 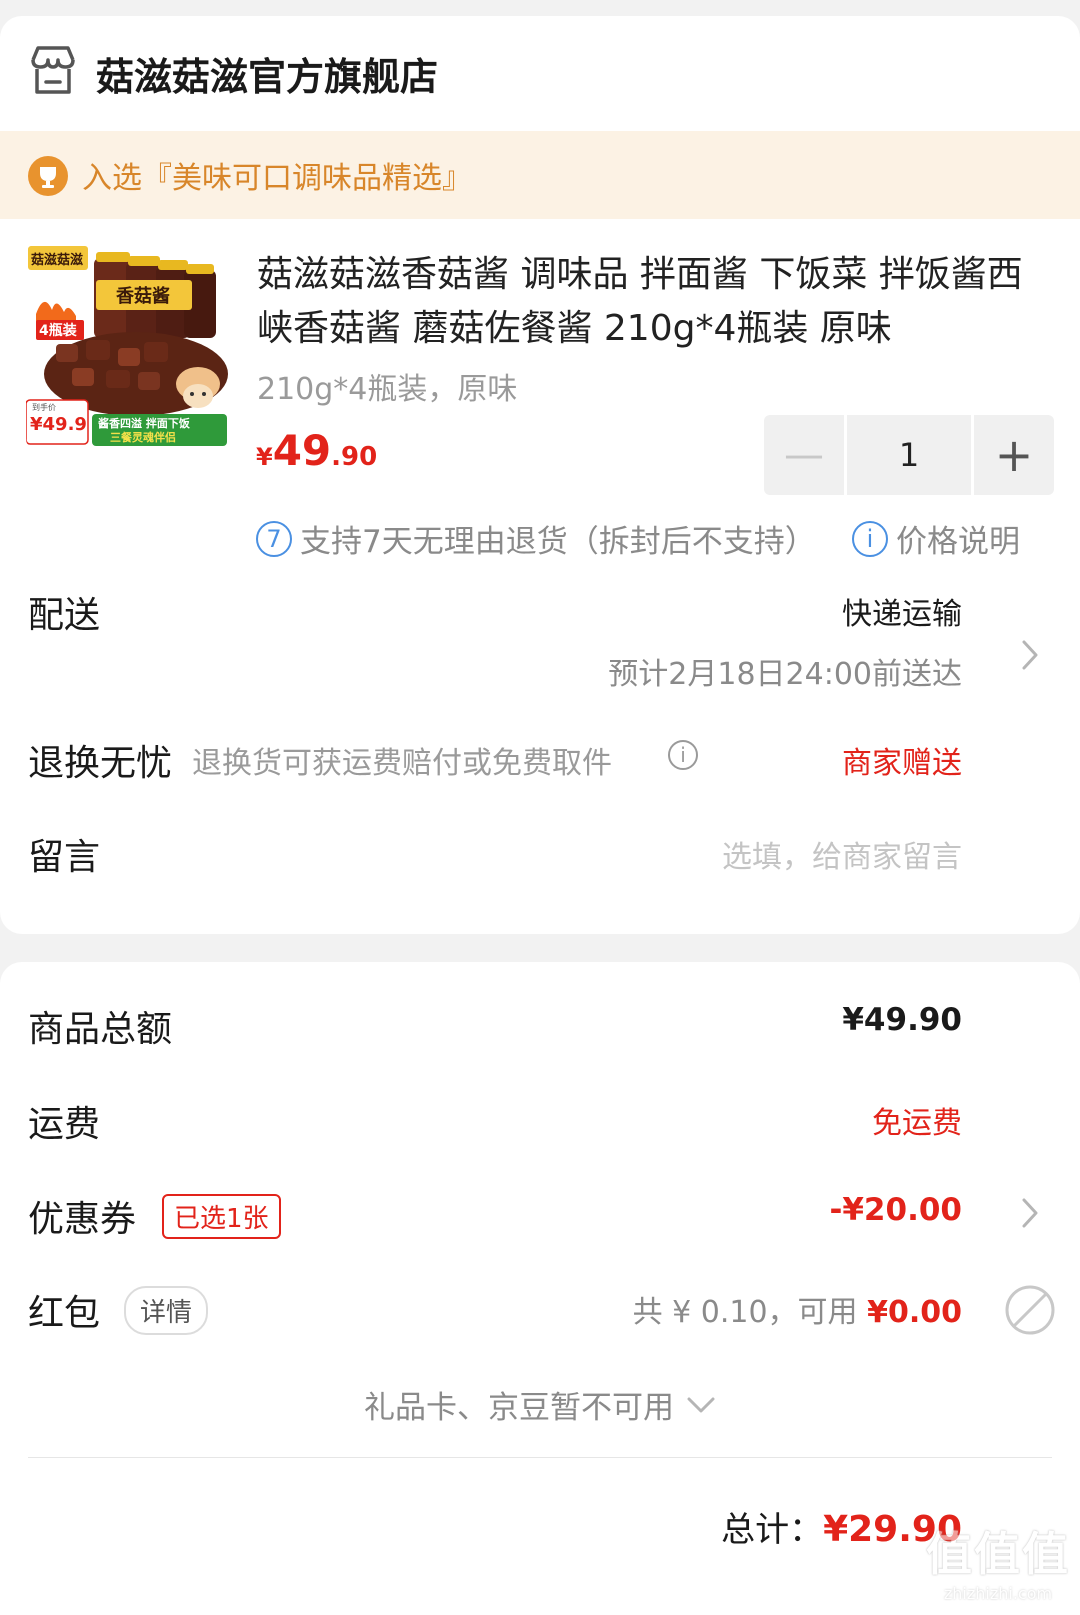 What do you see at coordinates (558, 542) in the screenshot?
I see `return-policy-text: 支持7天无理由退货（拆封后不支持）` at bounding box center [558, 542].